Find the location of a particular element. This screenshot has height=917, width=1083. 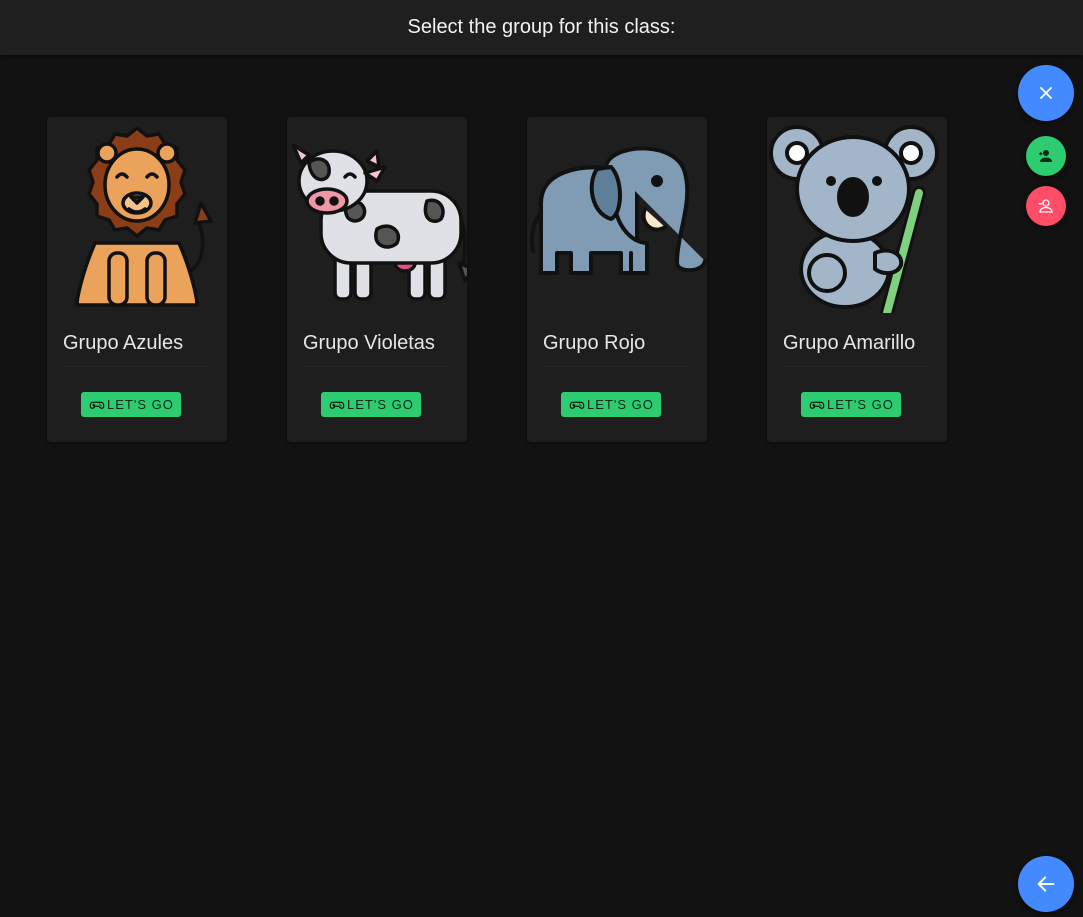

remove-student-button is located at coordinates (1046, 206).